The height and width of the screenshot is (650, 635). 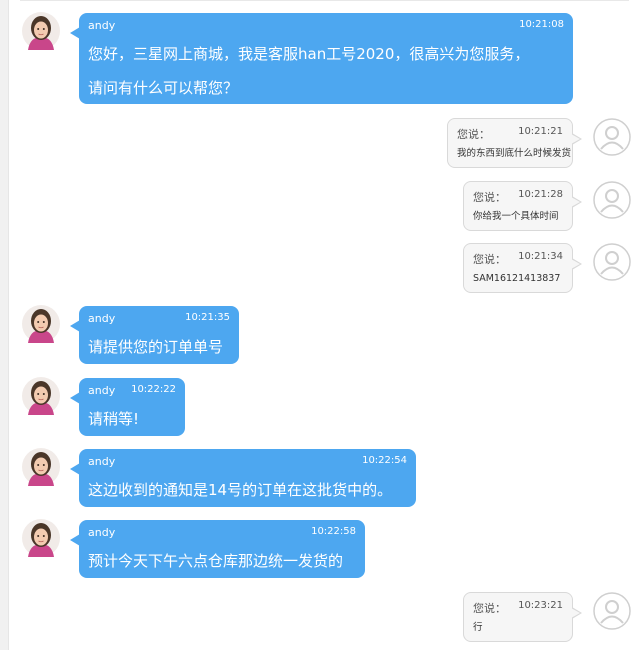 I want to click on message-line: 您好，三星网上商城，我是客服han工号2020，很高兴为您服务，, so click(x=309, y=54).